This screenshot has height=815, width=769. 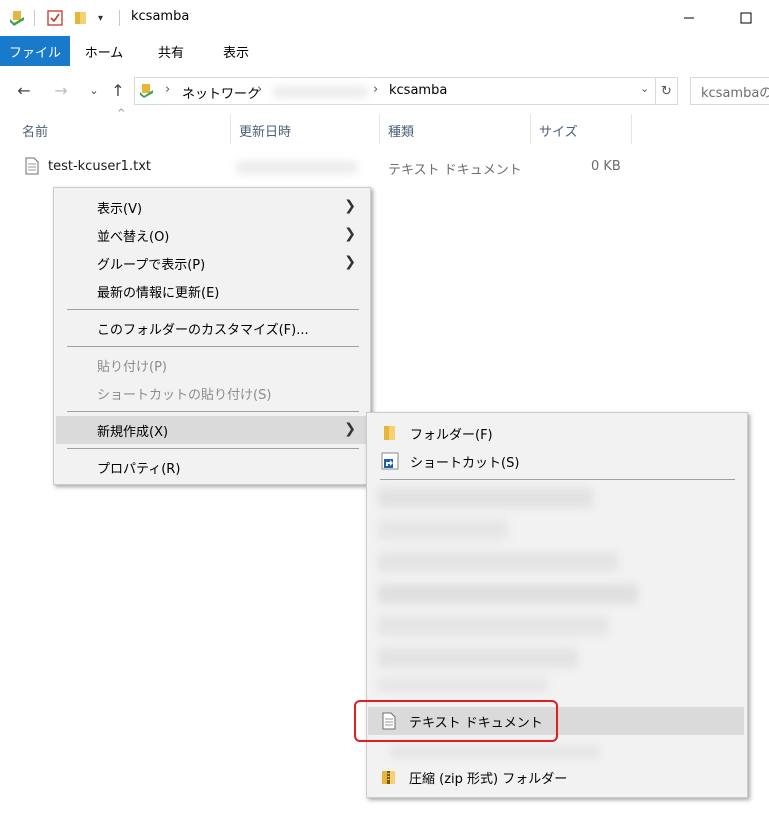 What do you see at coordinates (384, 51) in the screenshot?
I see `ribbon-tabs: ファイル ホーム 共有 表示` at bounding box center [384, 51].